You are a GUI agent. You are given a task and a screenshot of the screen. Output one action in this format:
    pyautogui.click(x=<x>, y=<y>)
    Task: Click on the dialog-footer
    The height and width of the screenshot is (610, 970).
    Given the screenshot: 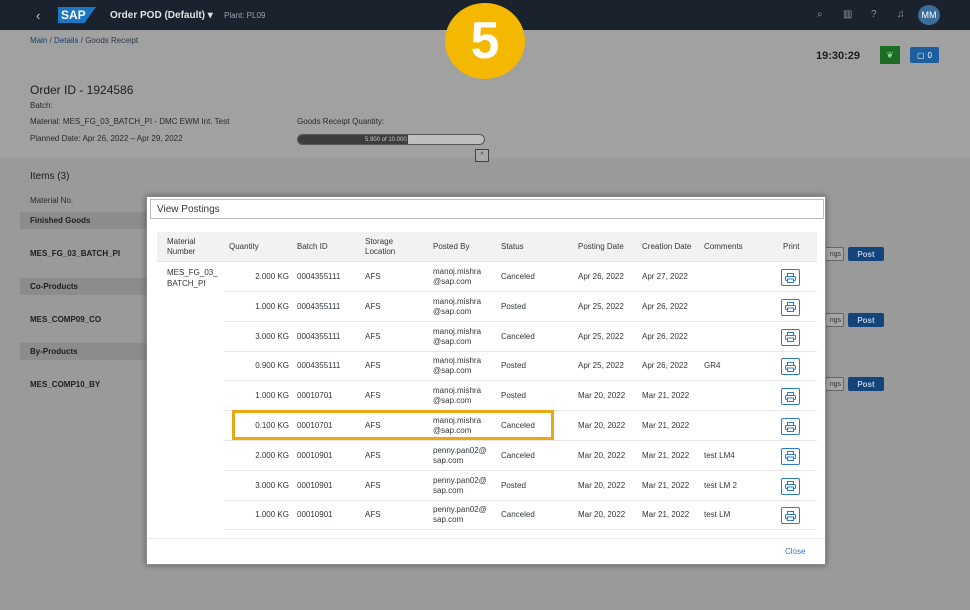 What is the action you would take?
    pyautogui.click(x=486, y=538)
    